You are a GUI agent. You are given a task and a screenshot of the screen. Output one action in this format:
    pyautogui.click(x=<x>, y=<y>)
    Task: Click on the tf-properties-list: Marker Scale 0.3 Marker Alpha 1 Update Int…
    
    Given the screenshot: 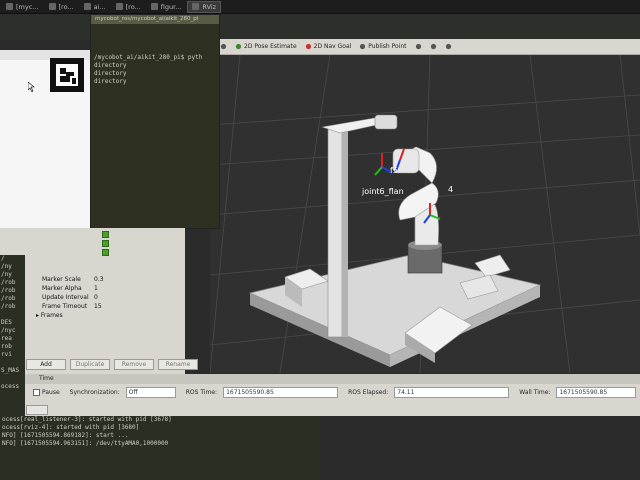 What is the action you would take?
    pyautogui.click(x=92, y=297)
    